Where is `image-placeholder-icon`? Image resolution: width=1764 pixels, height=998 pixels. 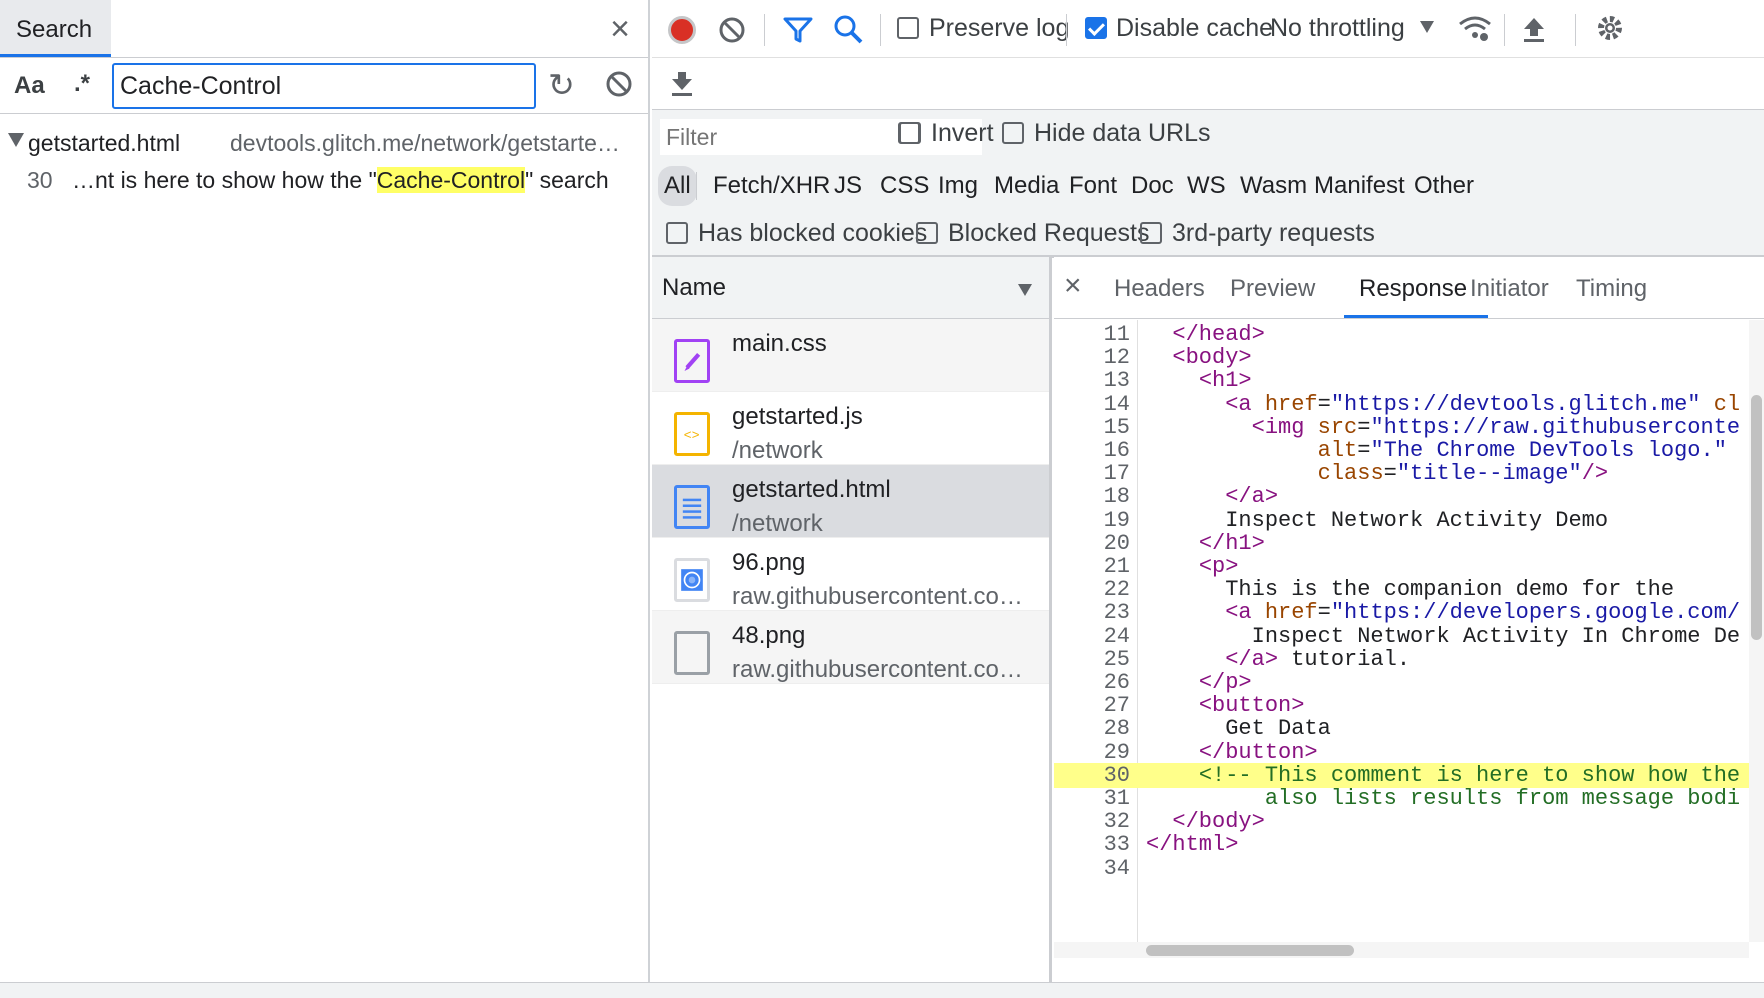
image-placeholder-icon is located at coordinates (692, 653).